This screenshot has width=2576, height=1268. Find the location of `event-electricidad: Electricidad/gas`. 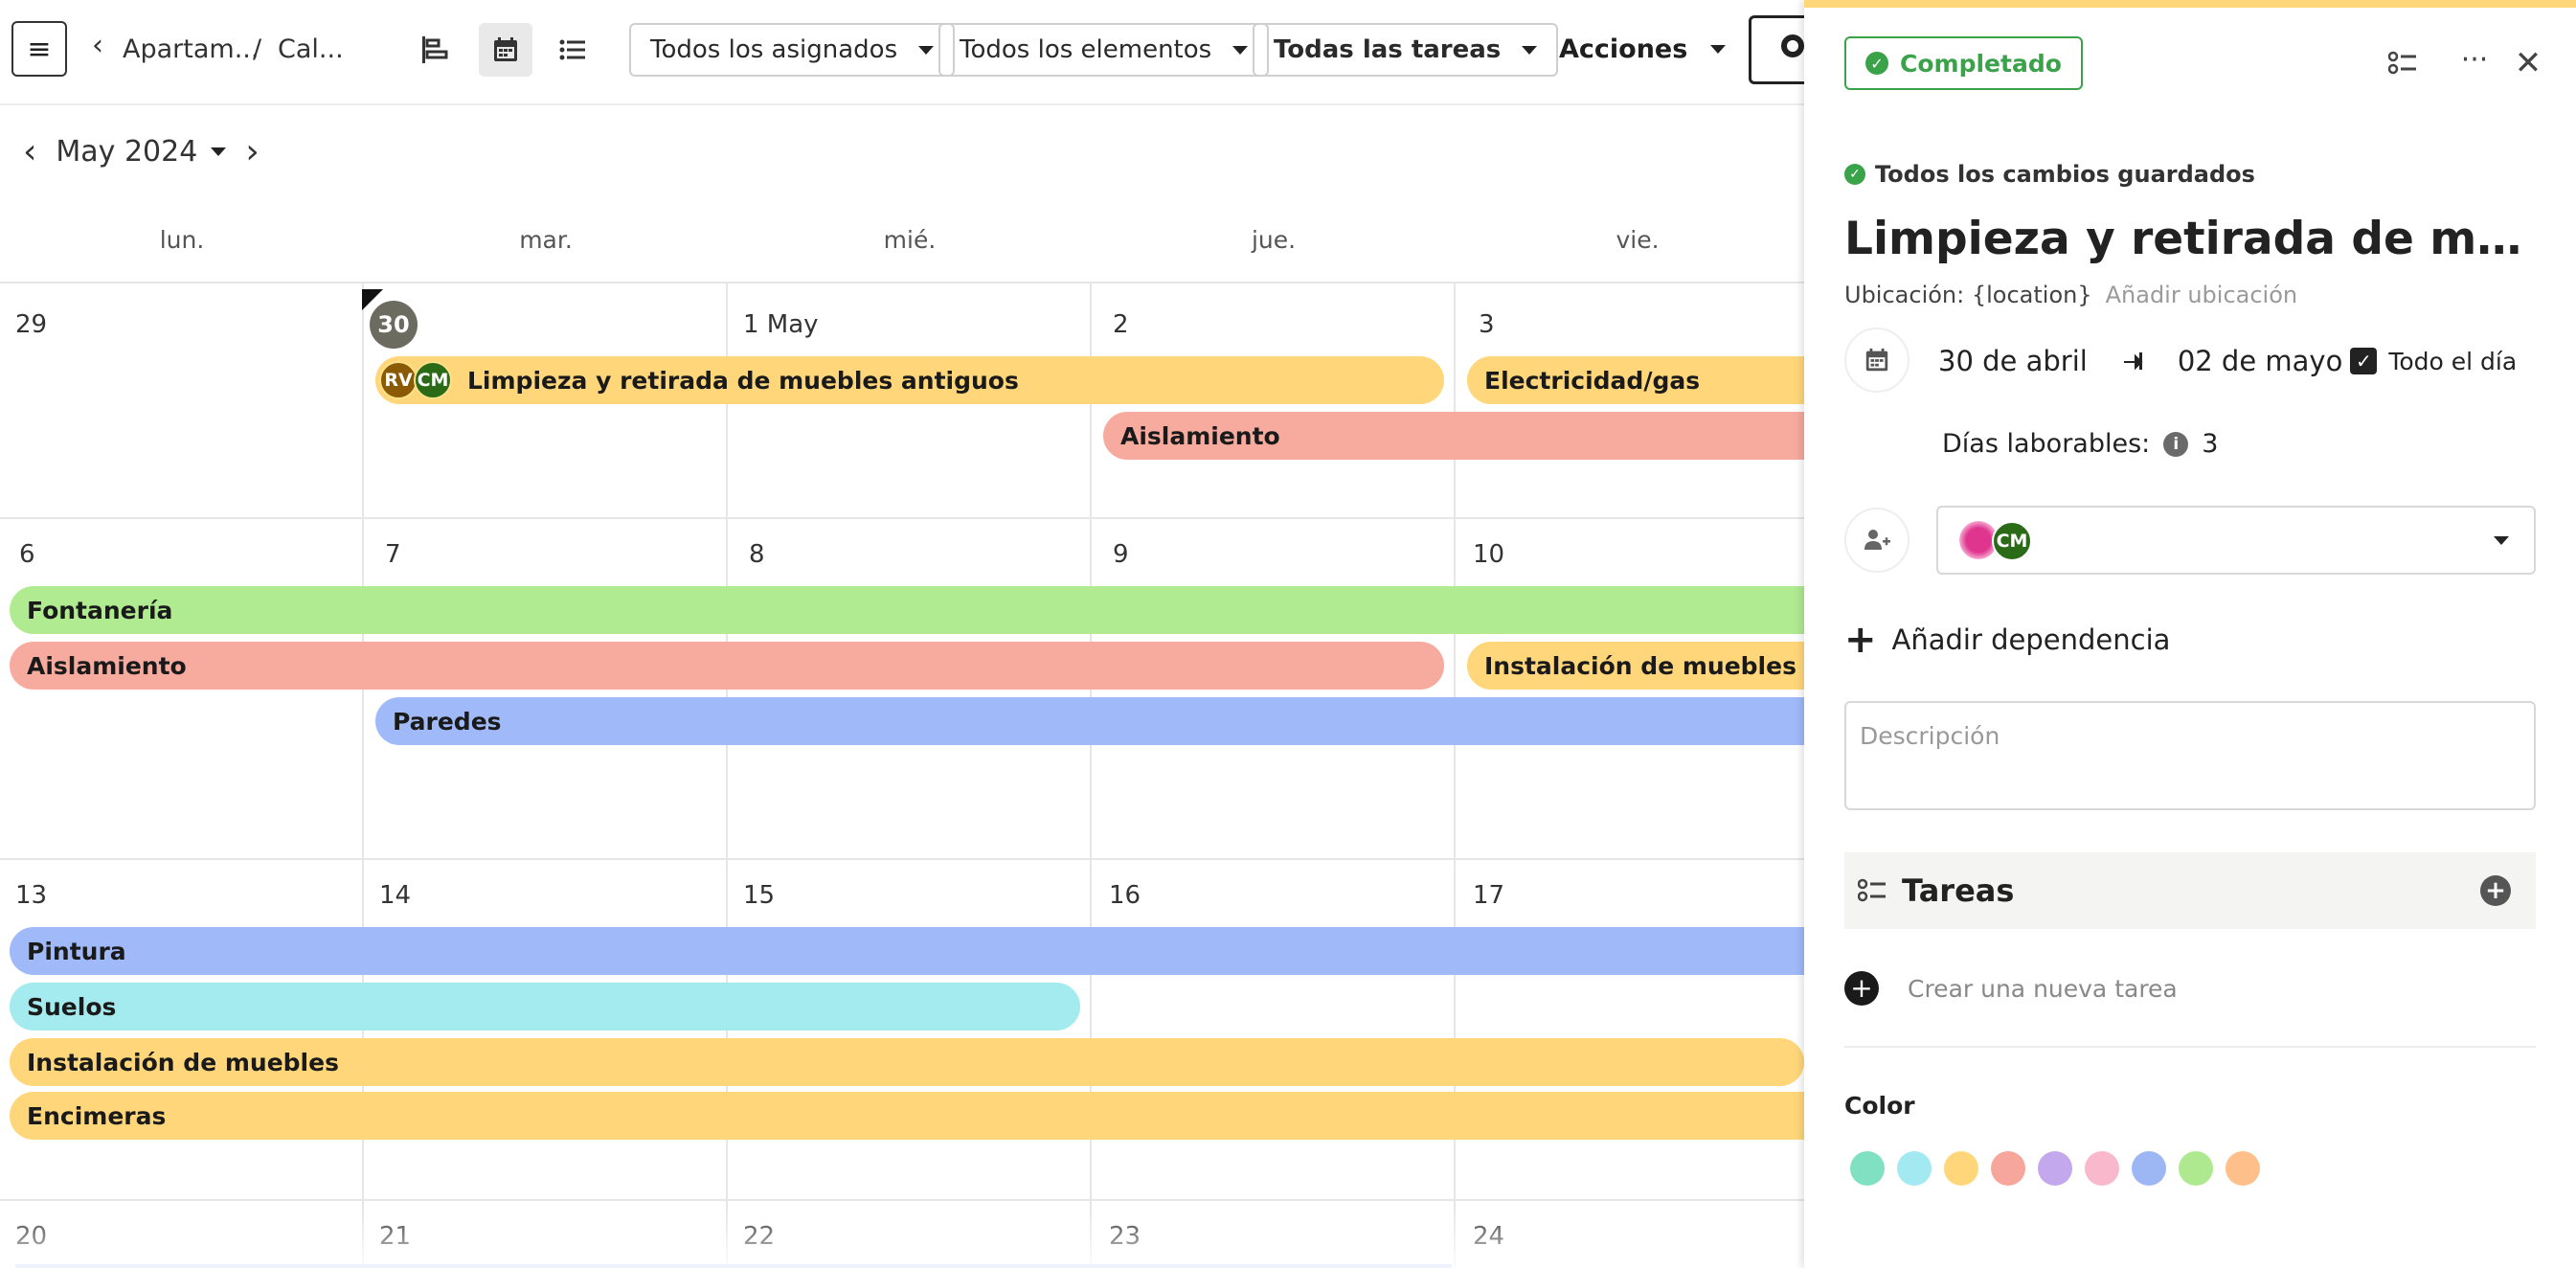

event-electricidad: Electricidad/gas is located at coordinates (1635, 380).